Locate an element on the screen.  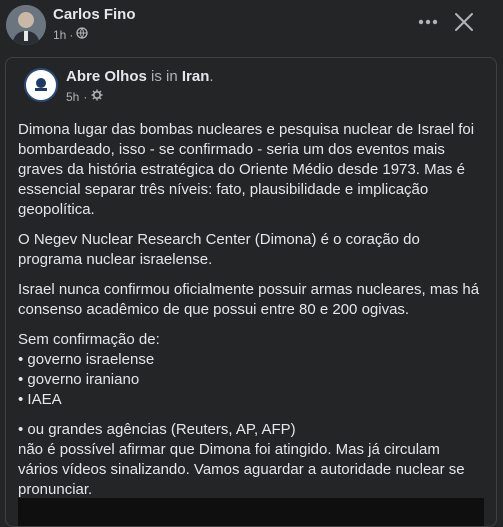
globe-icon is located at coordinates (82, 34).